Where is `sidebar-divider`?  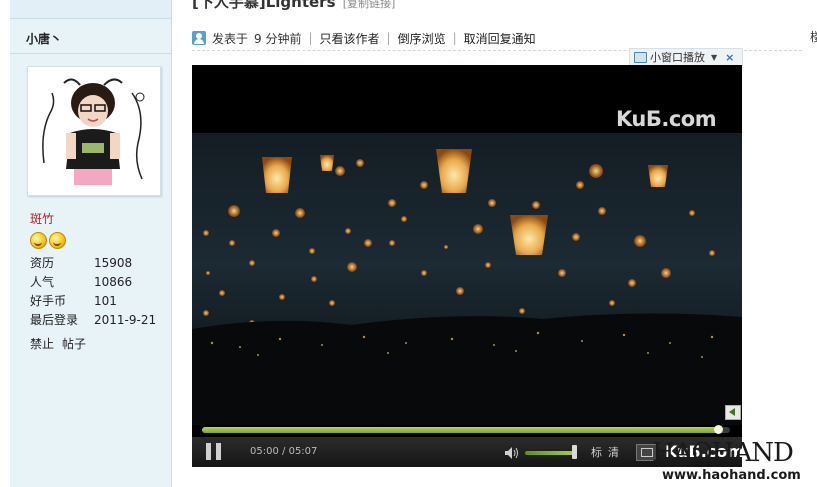
sidebar-divider is located at coordinates (90, 53).